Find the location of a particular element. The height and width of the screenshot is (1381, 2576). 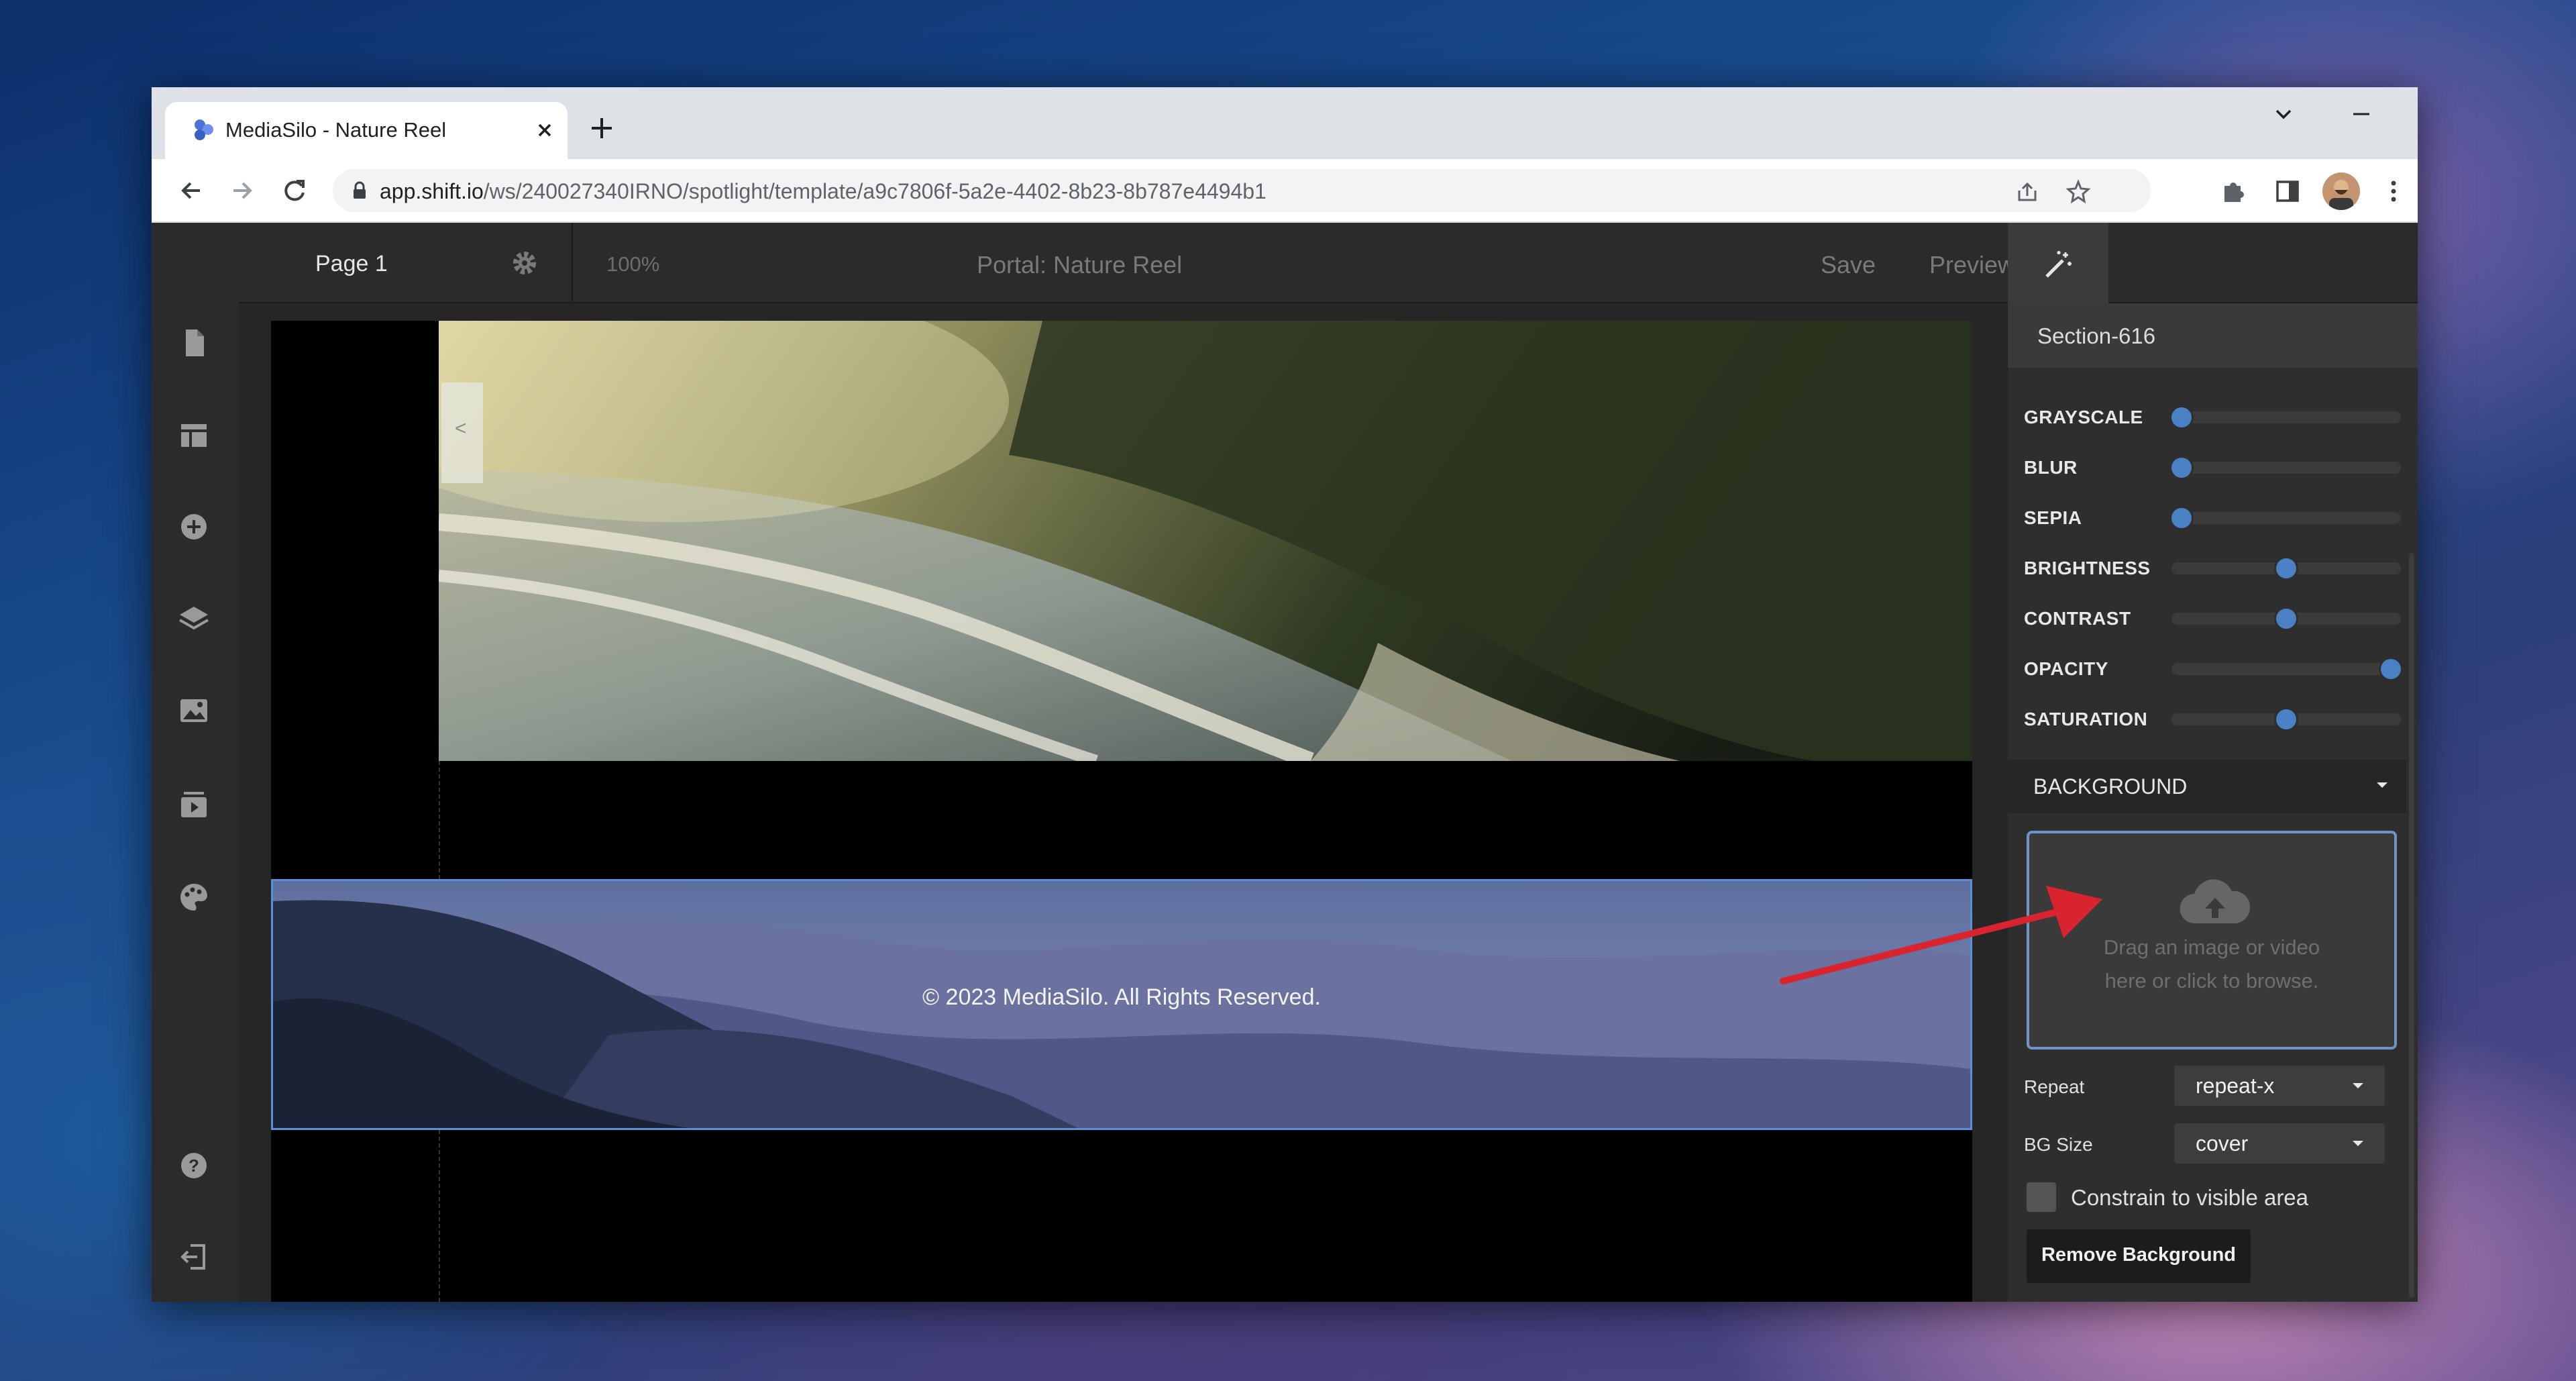

add-icon is located at coordinates (193, 526).